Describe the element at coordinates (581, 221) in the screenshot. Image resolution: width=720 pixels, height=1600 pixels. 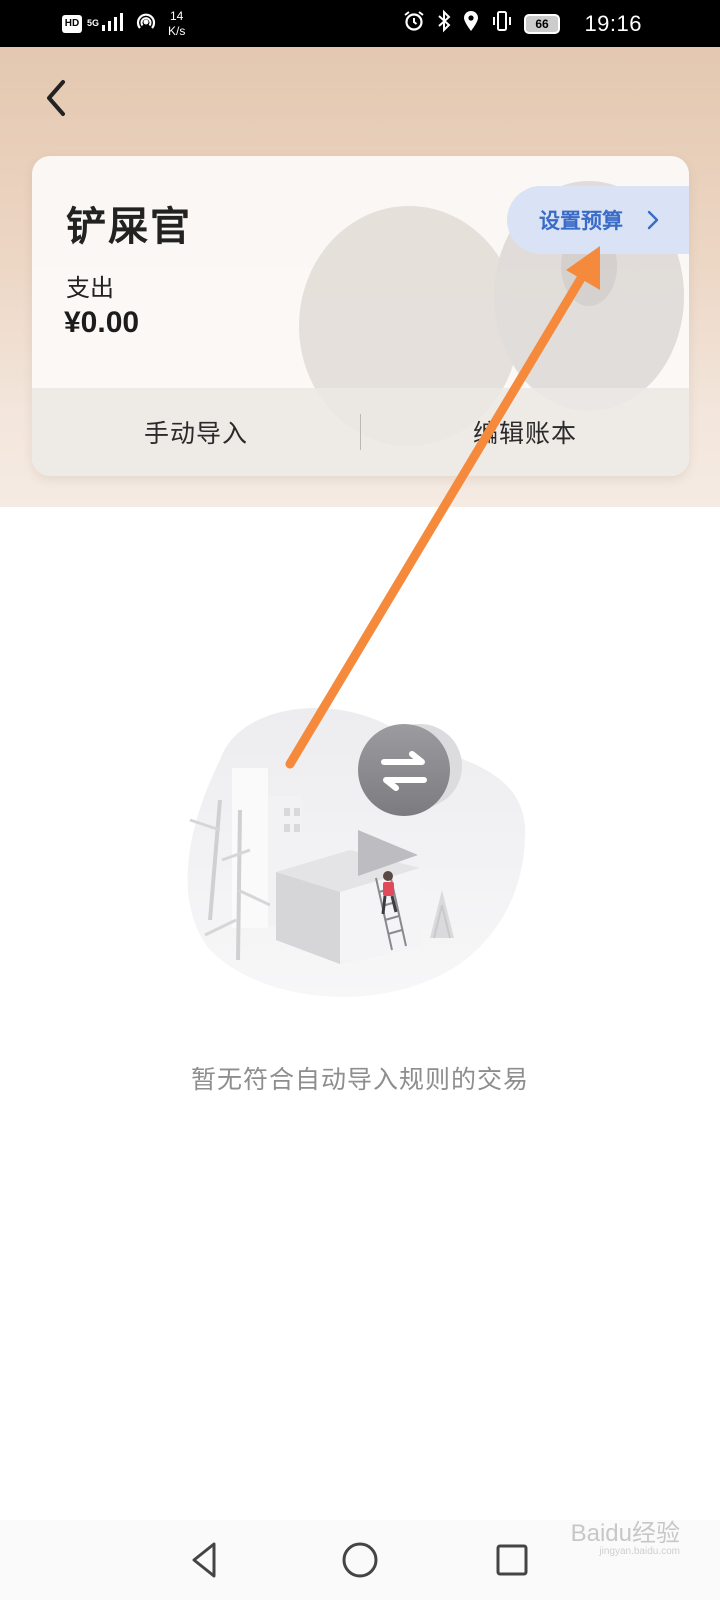
I see `set-budget-label: 设置预算` at that location.